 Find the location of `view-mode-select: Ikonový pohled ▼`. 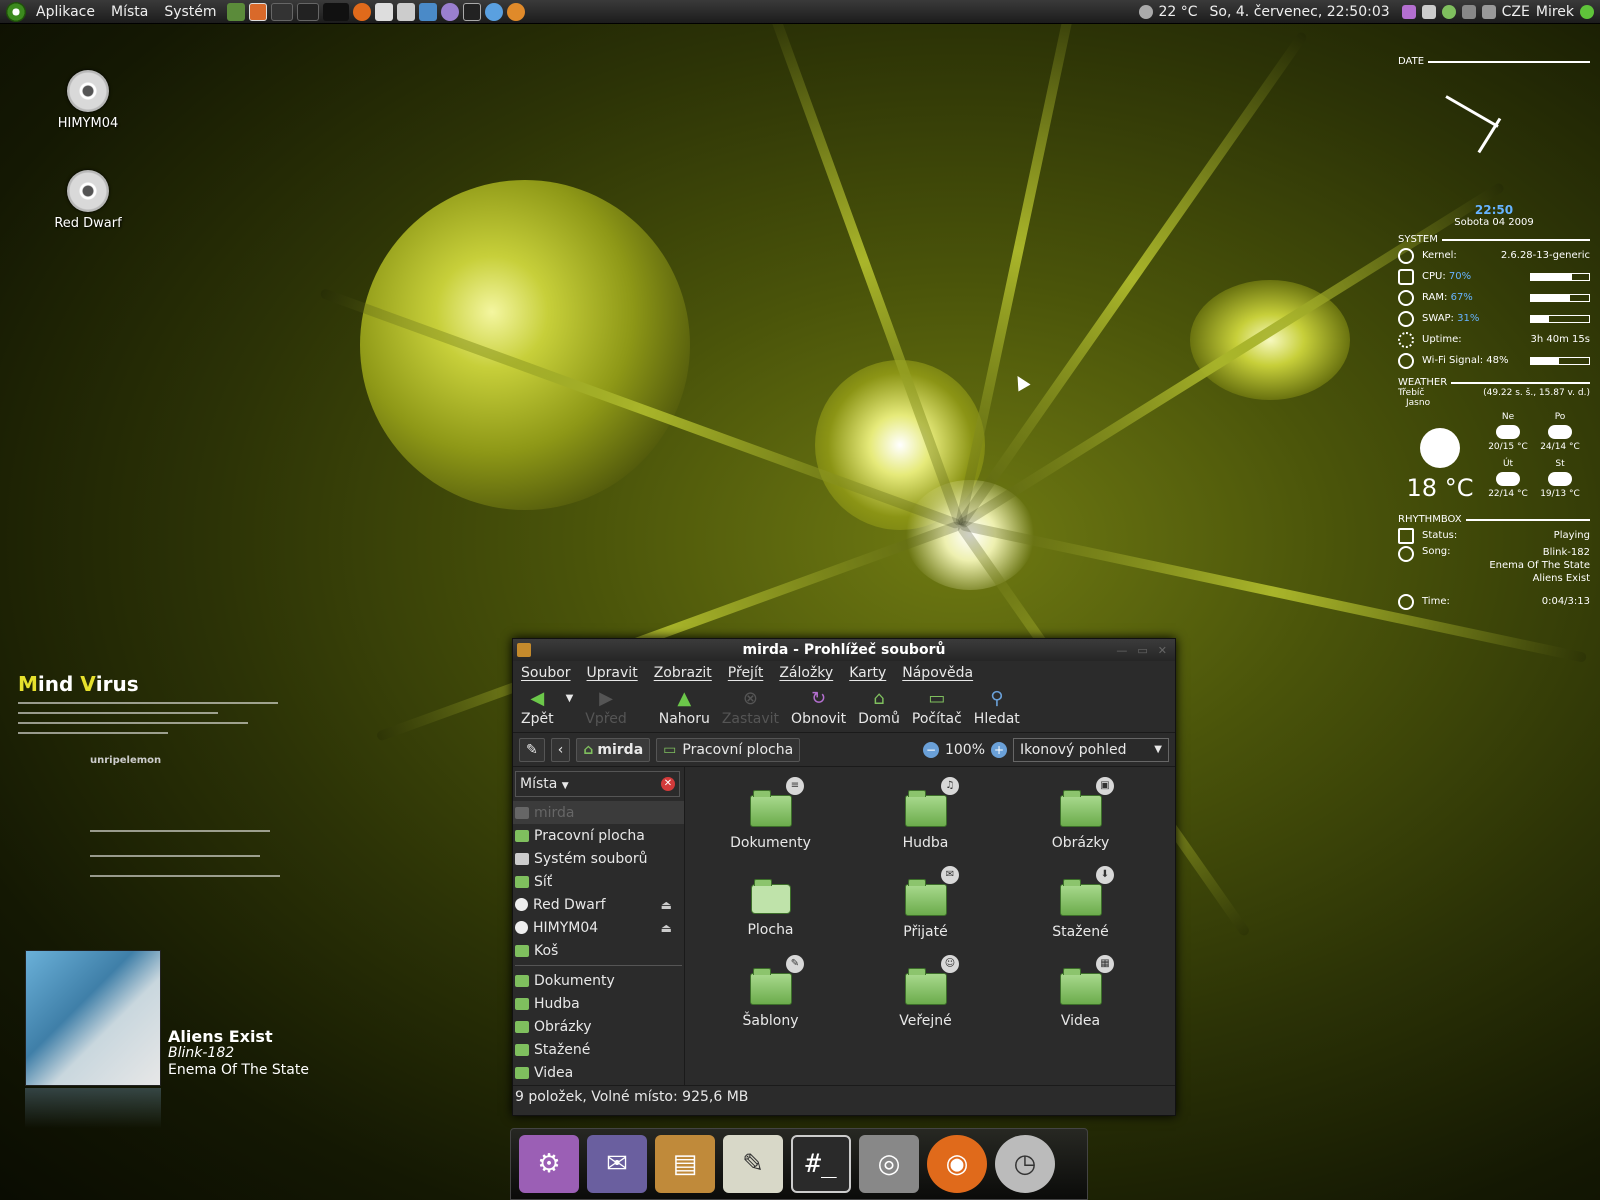

view-mode-select: Ikonový pohled ▼ is located at coordinates (1091, 749).